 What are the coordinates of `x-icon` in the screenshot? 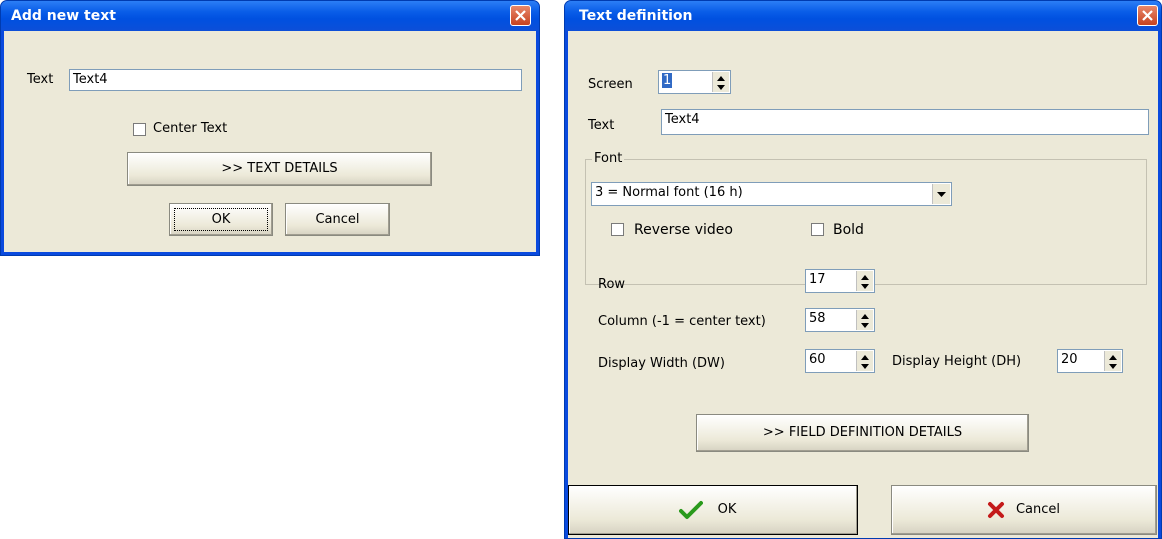 It's located at (996, 510).